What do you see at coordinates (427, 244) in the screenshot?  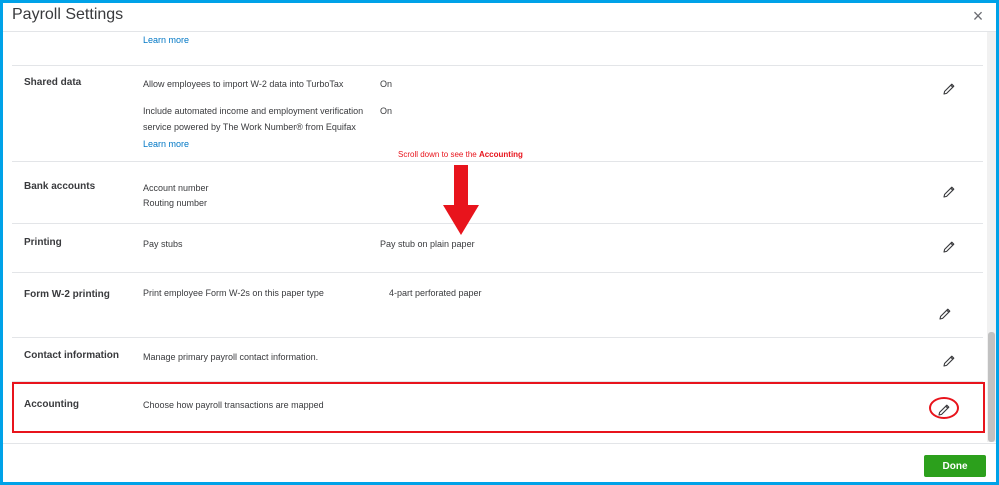 I see `setting-value: Pay stub on plain paper` at bounding box center [427, 244].